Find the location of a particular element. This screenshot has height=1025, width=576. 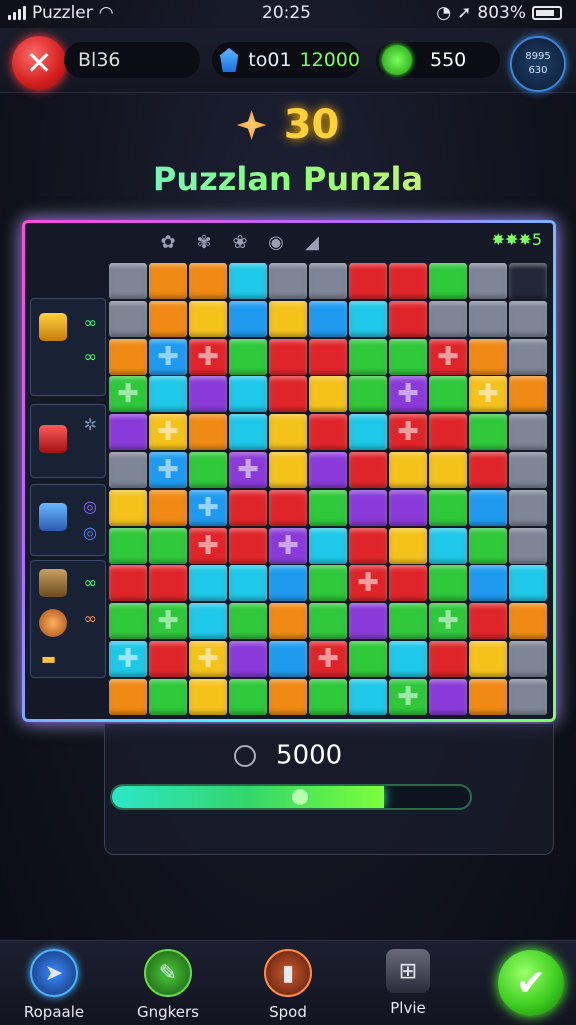

close-button: ✕ is located at coordinates (39, 63).